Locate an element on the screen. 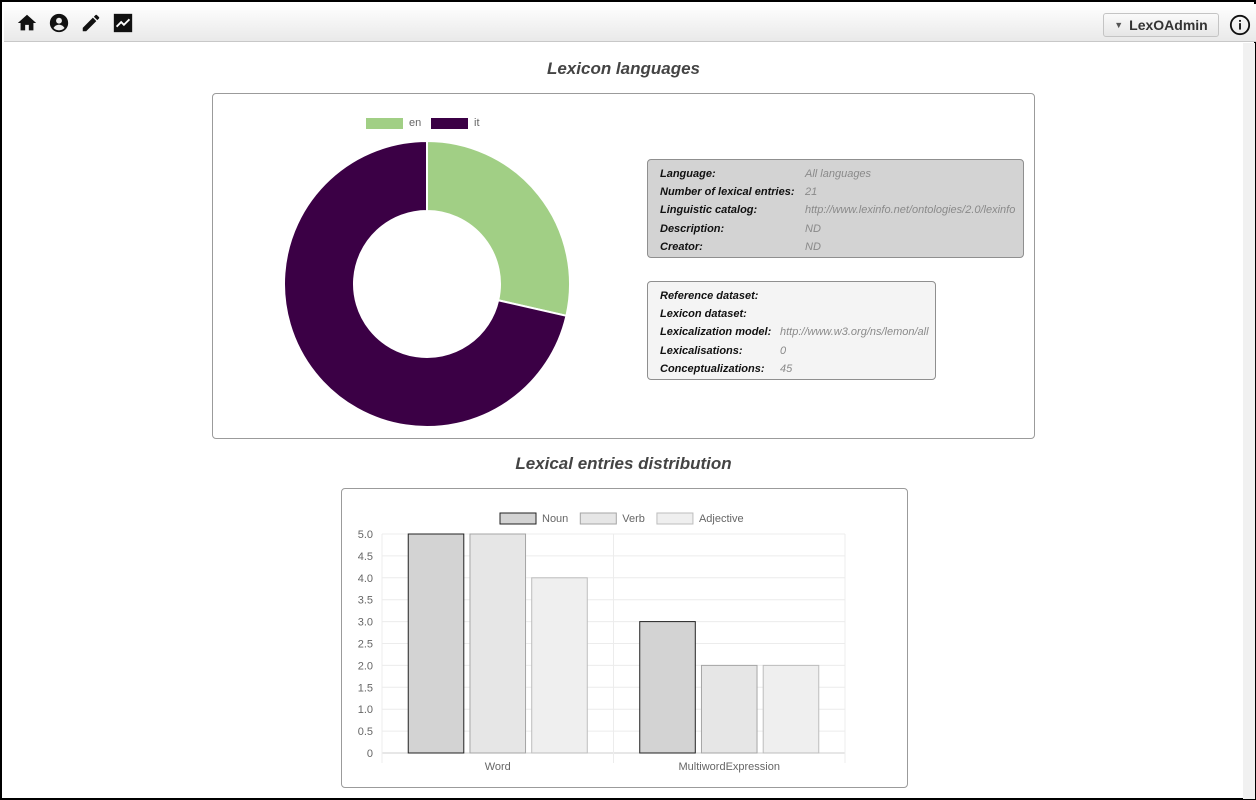  y-tick-label: 4.0 is located at coordinates (365, 579).